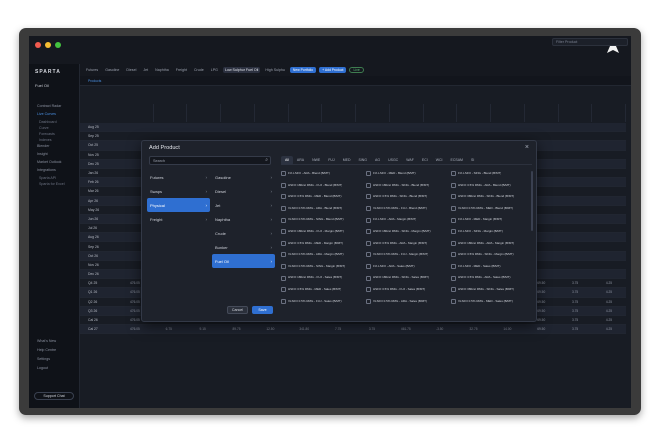  Describe the element at coordinates (178, 219) in the screenshot. I see `instrument-type-item: Freight ›` at that location.